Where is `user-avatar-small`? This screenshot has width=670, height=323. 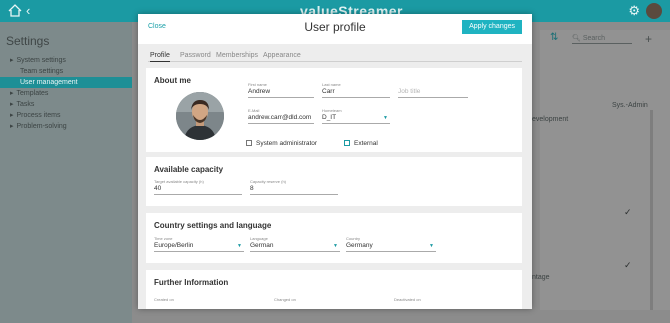 user-avatar-small is located at coordinates (654, 11).